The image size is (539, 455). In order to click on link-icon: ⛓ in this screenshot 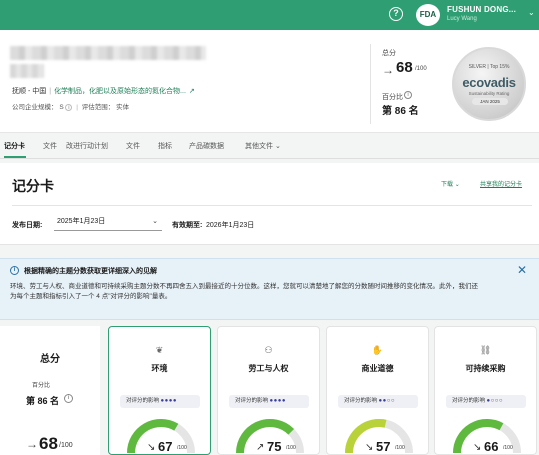, I will do `click(485, 350)`.